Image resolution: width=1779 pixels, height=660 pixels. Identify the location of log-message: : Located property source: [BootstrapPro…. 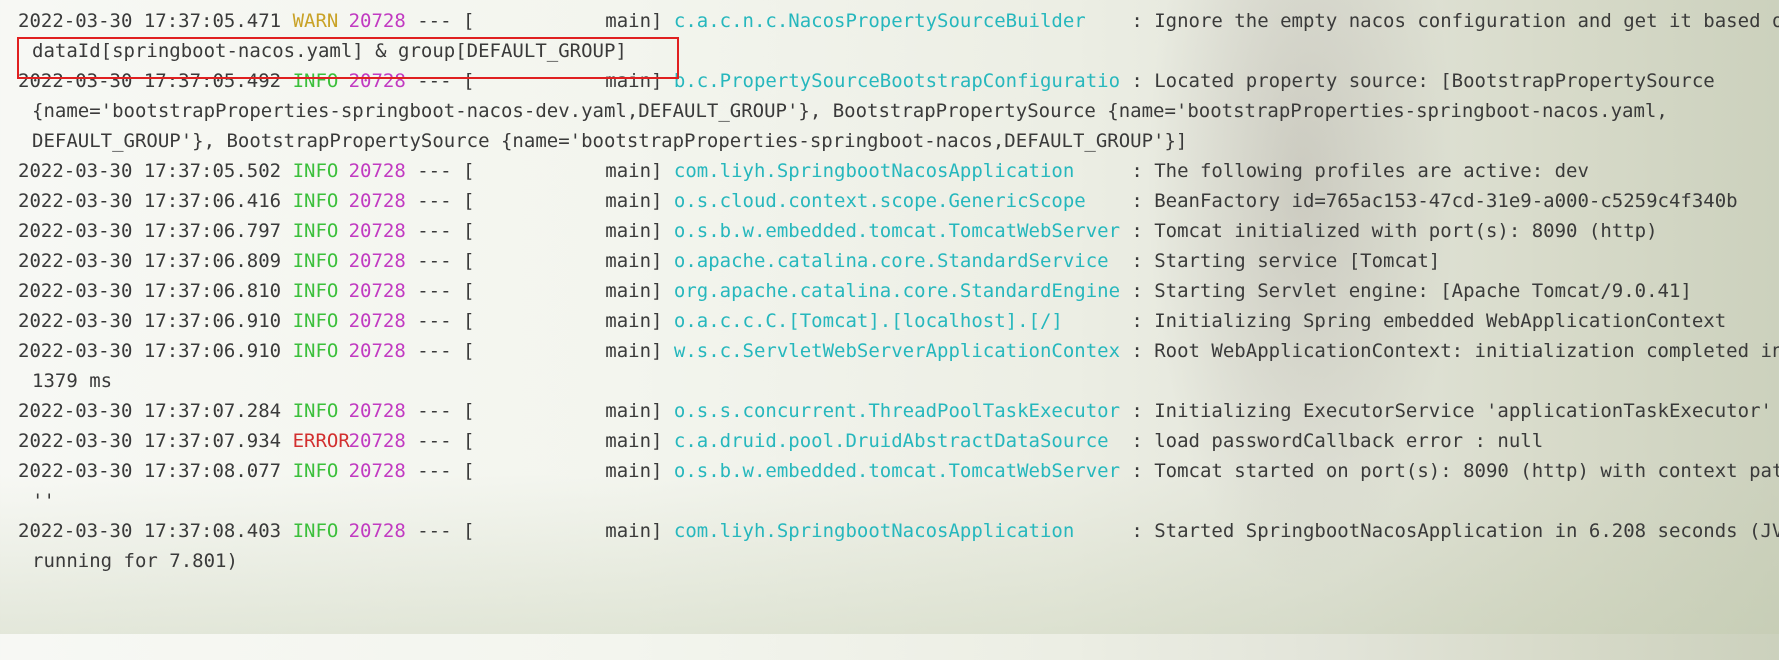
(1423, 81).